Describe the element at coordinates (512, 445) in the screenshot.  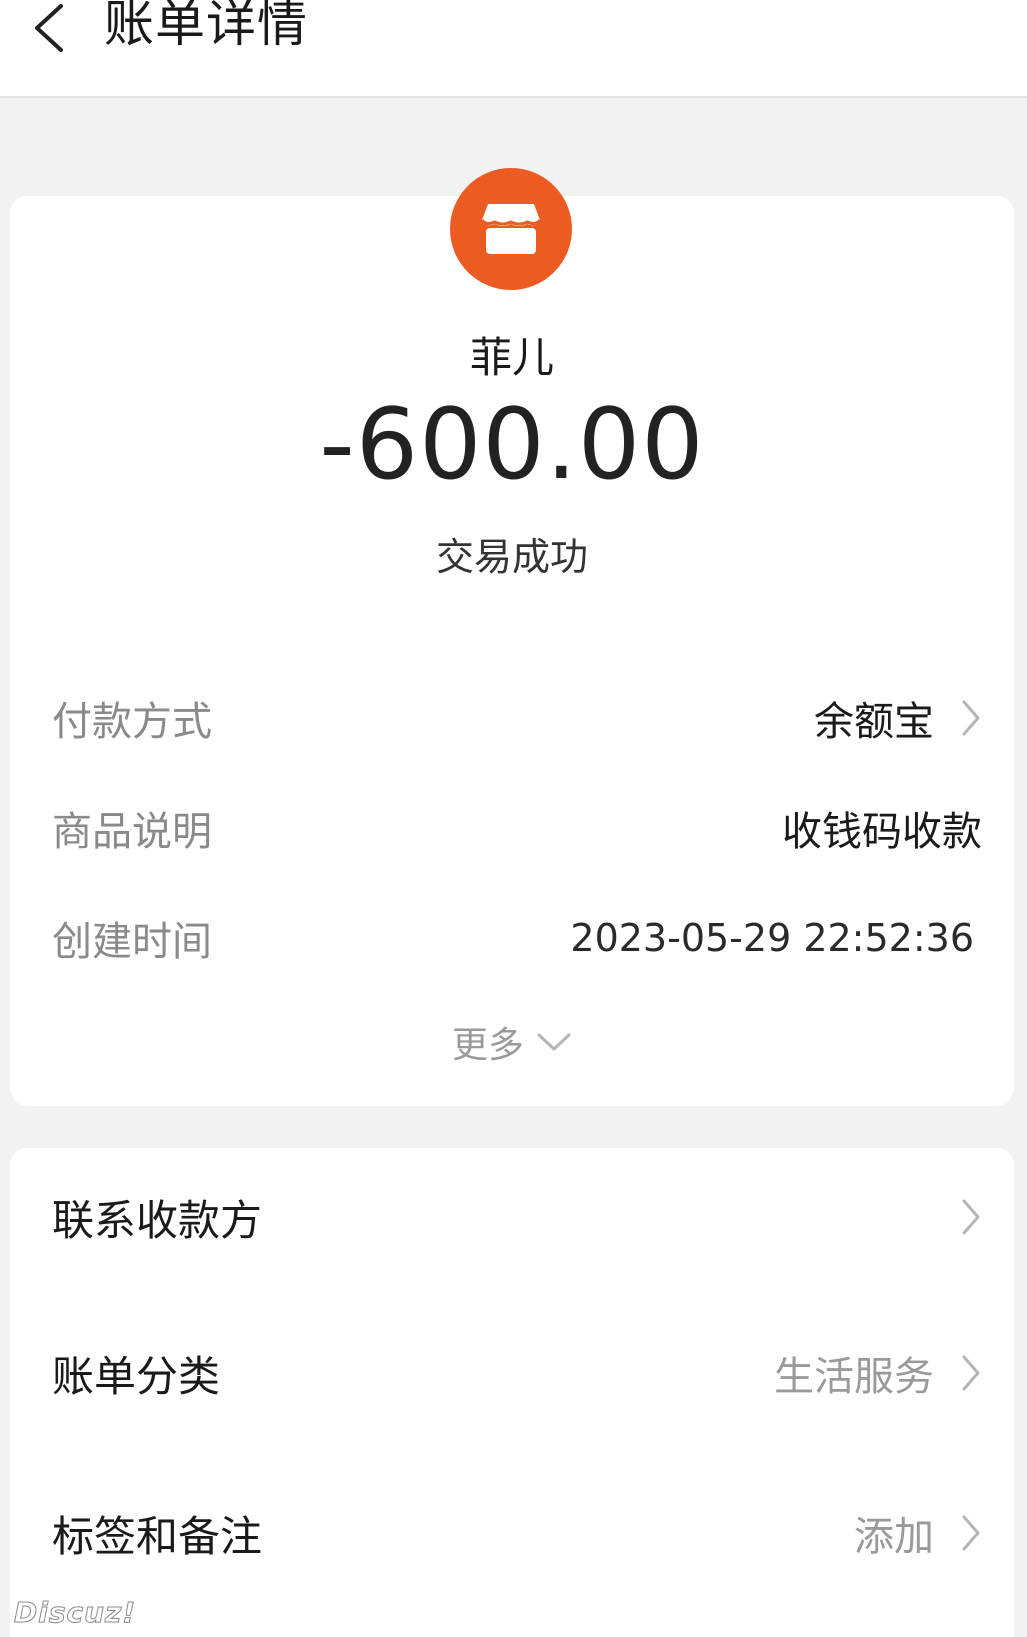
I see `transaction-amount: -600.00` at that location.